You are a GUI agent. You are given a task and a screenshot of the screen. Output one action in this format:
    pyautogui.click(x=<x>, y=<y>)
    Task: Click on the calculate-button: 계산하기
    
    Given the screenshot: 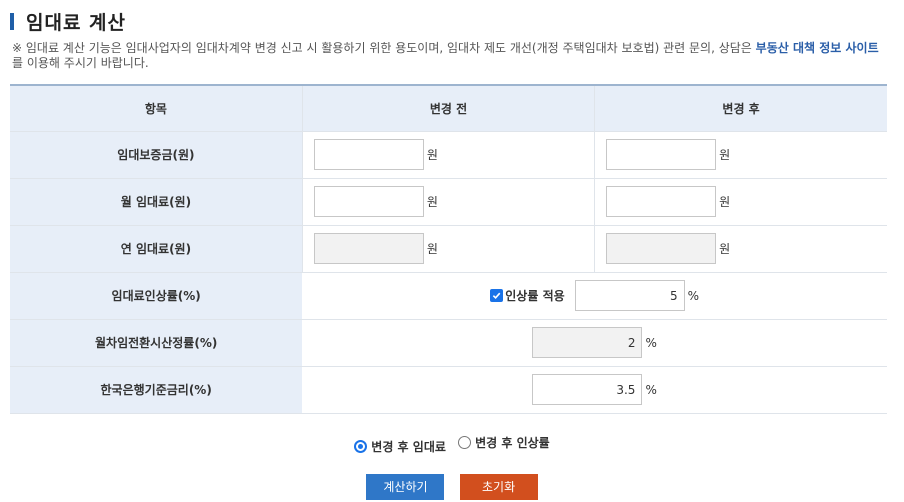 What is the action you would take?
    pyautogui.click(x=405, y=487)
    